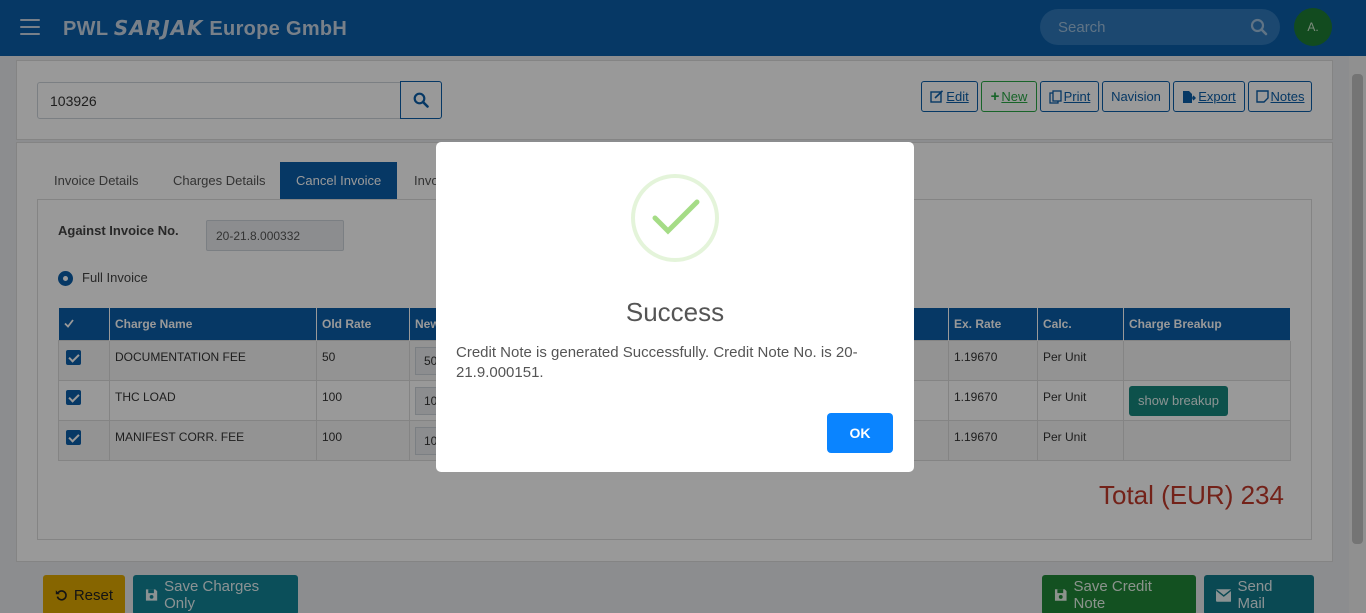 This screenshot has height=613, width=1366. I want to click on ok-button: OK, so click(860, 433).